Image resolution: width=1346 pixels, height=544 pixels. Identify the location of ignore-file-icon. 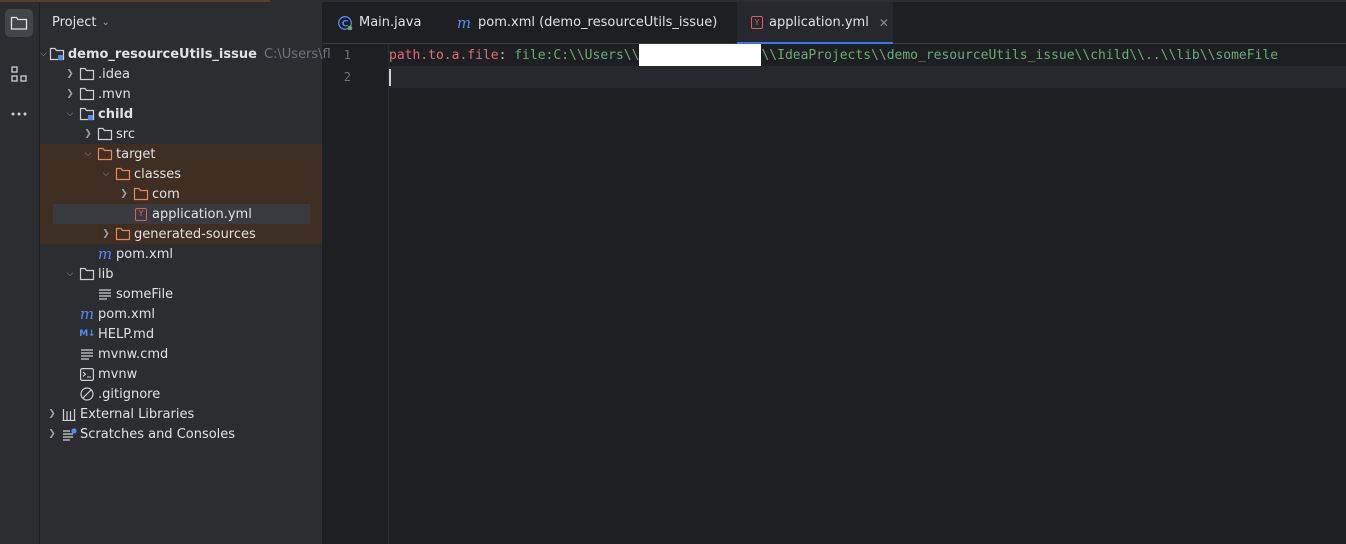
(87, 394).